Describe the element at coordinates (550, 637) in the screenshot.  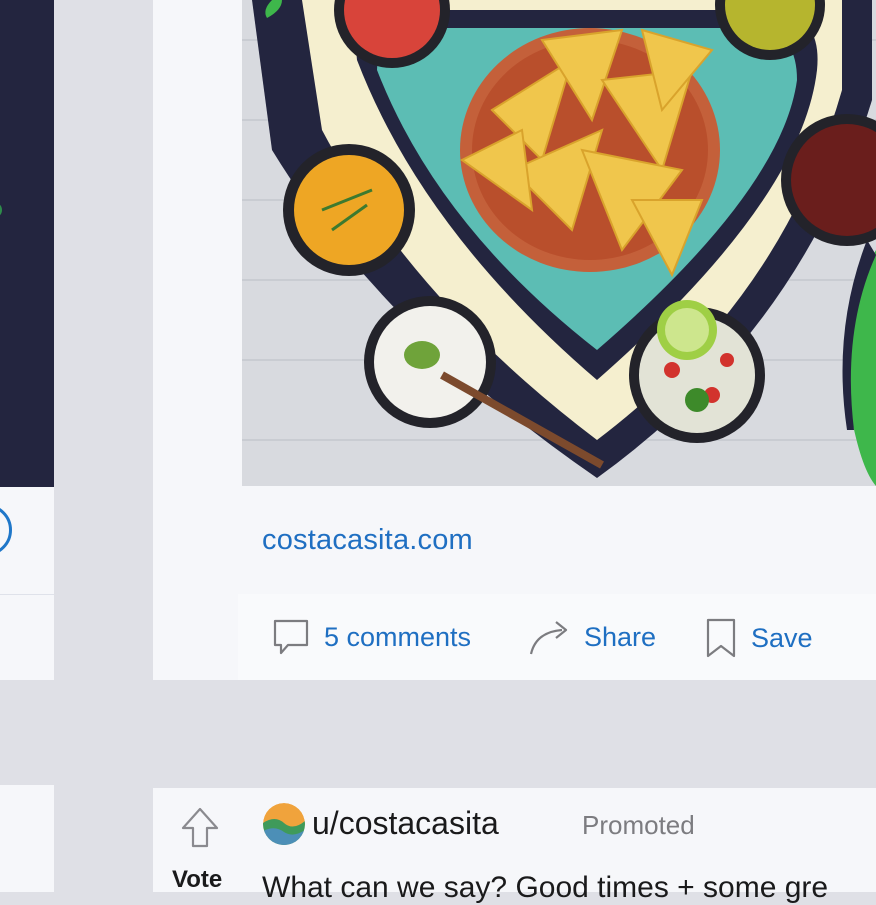
I see `share-icon` at that location.